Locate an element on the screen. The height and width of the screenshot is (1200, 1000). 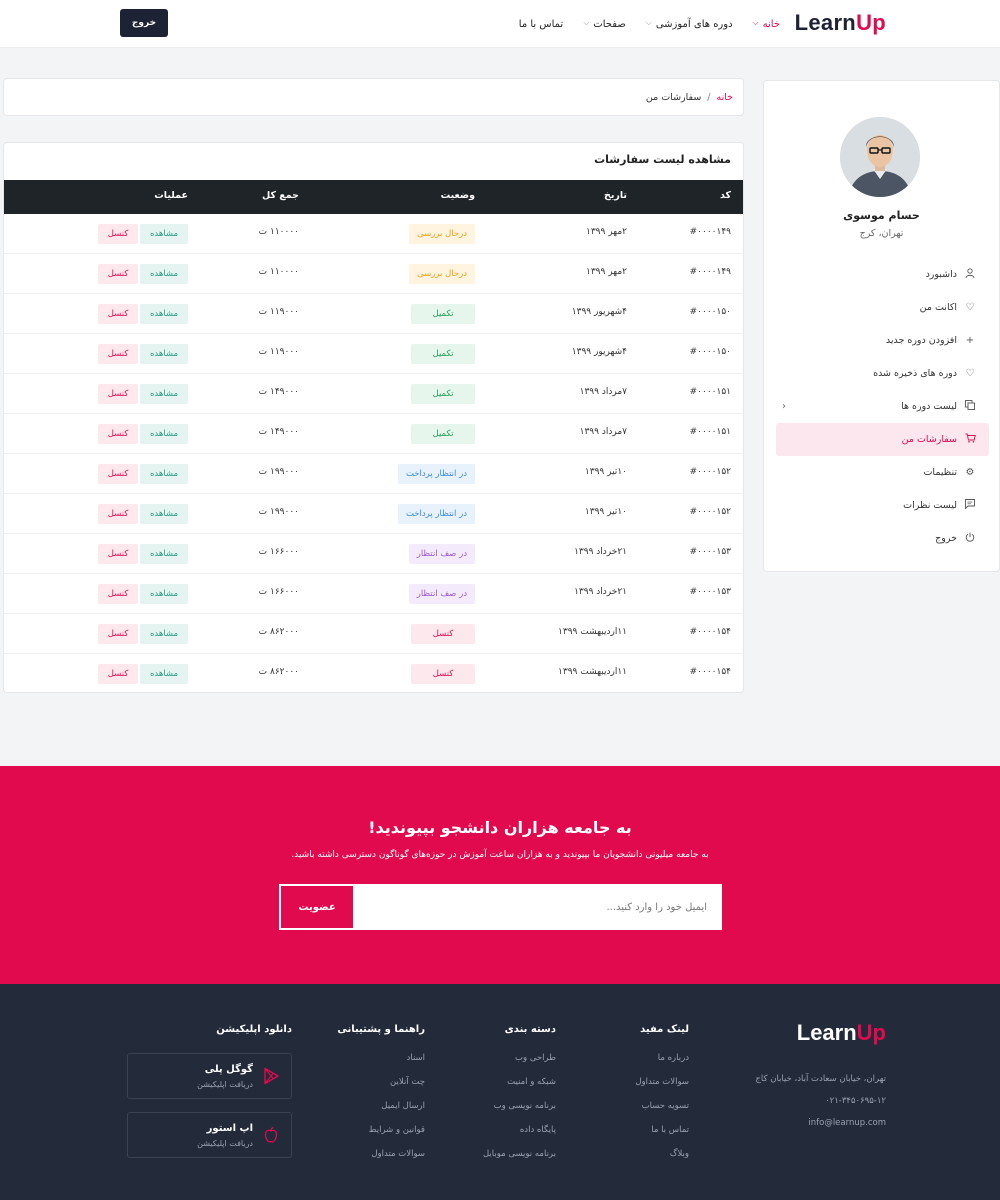
order-date: ۱۱اردیبهشت ۱۳۹۹ is located at coordinates (592, 632).